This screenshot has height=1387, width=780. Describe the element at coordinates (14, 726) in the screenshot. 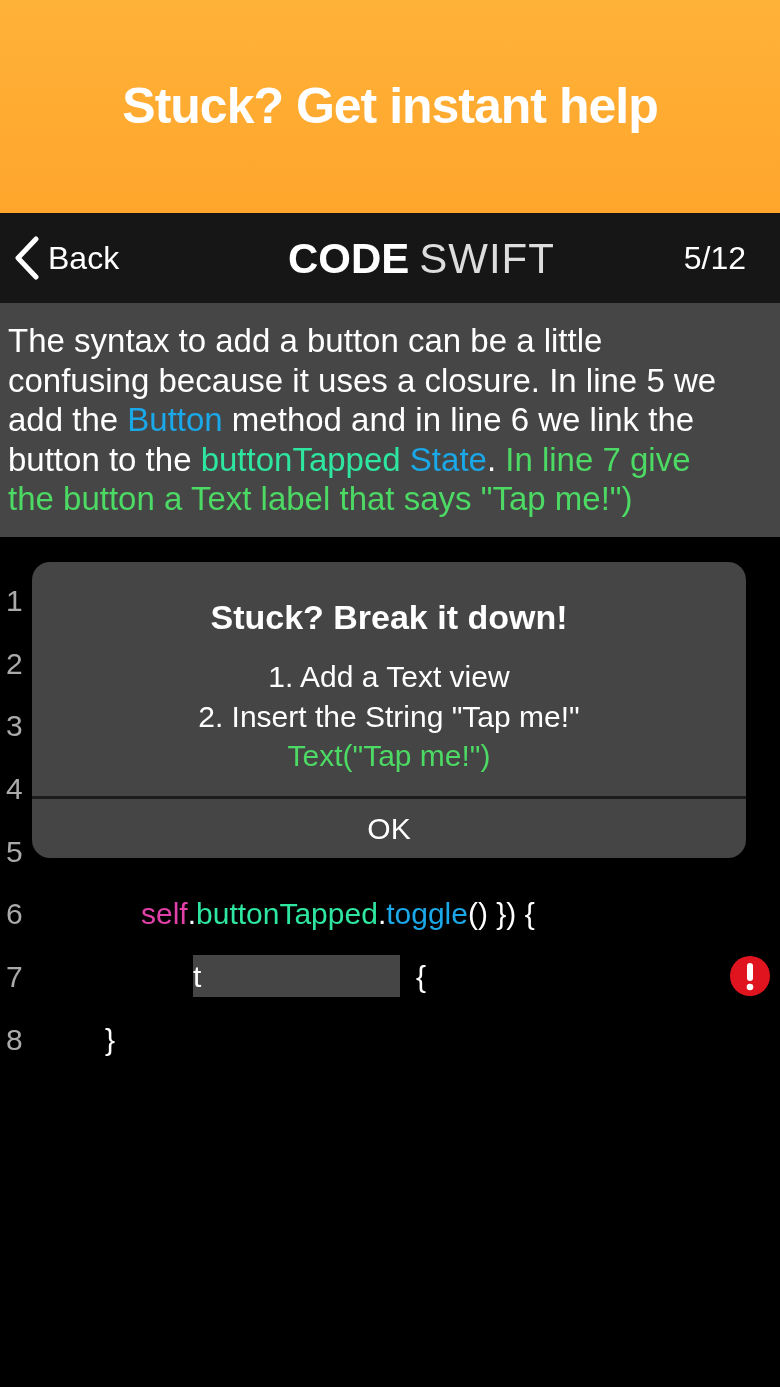

I see `line-number: 3` at that location.